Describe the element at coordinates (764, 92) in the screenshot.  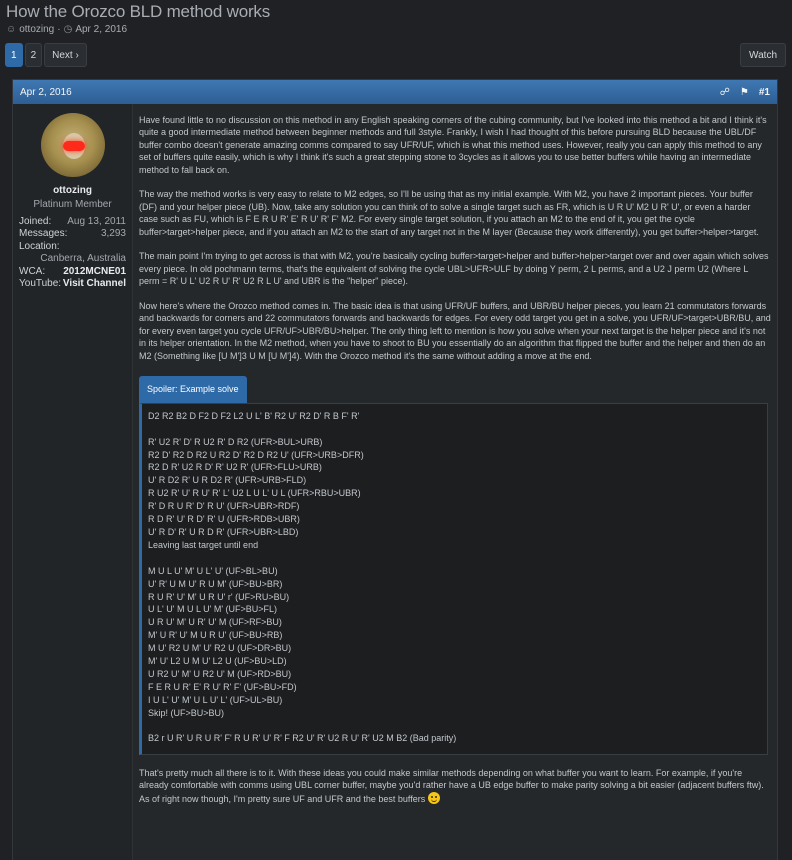
I see `post-number-link: #1` at that location.